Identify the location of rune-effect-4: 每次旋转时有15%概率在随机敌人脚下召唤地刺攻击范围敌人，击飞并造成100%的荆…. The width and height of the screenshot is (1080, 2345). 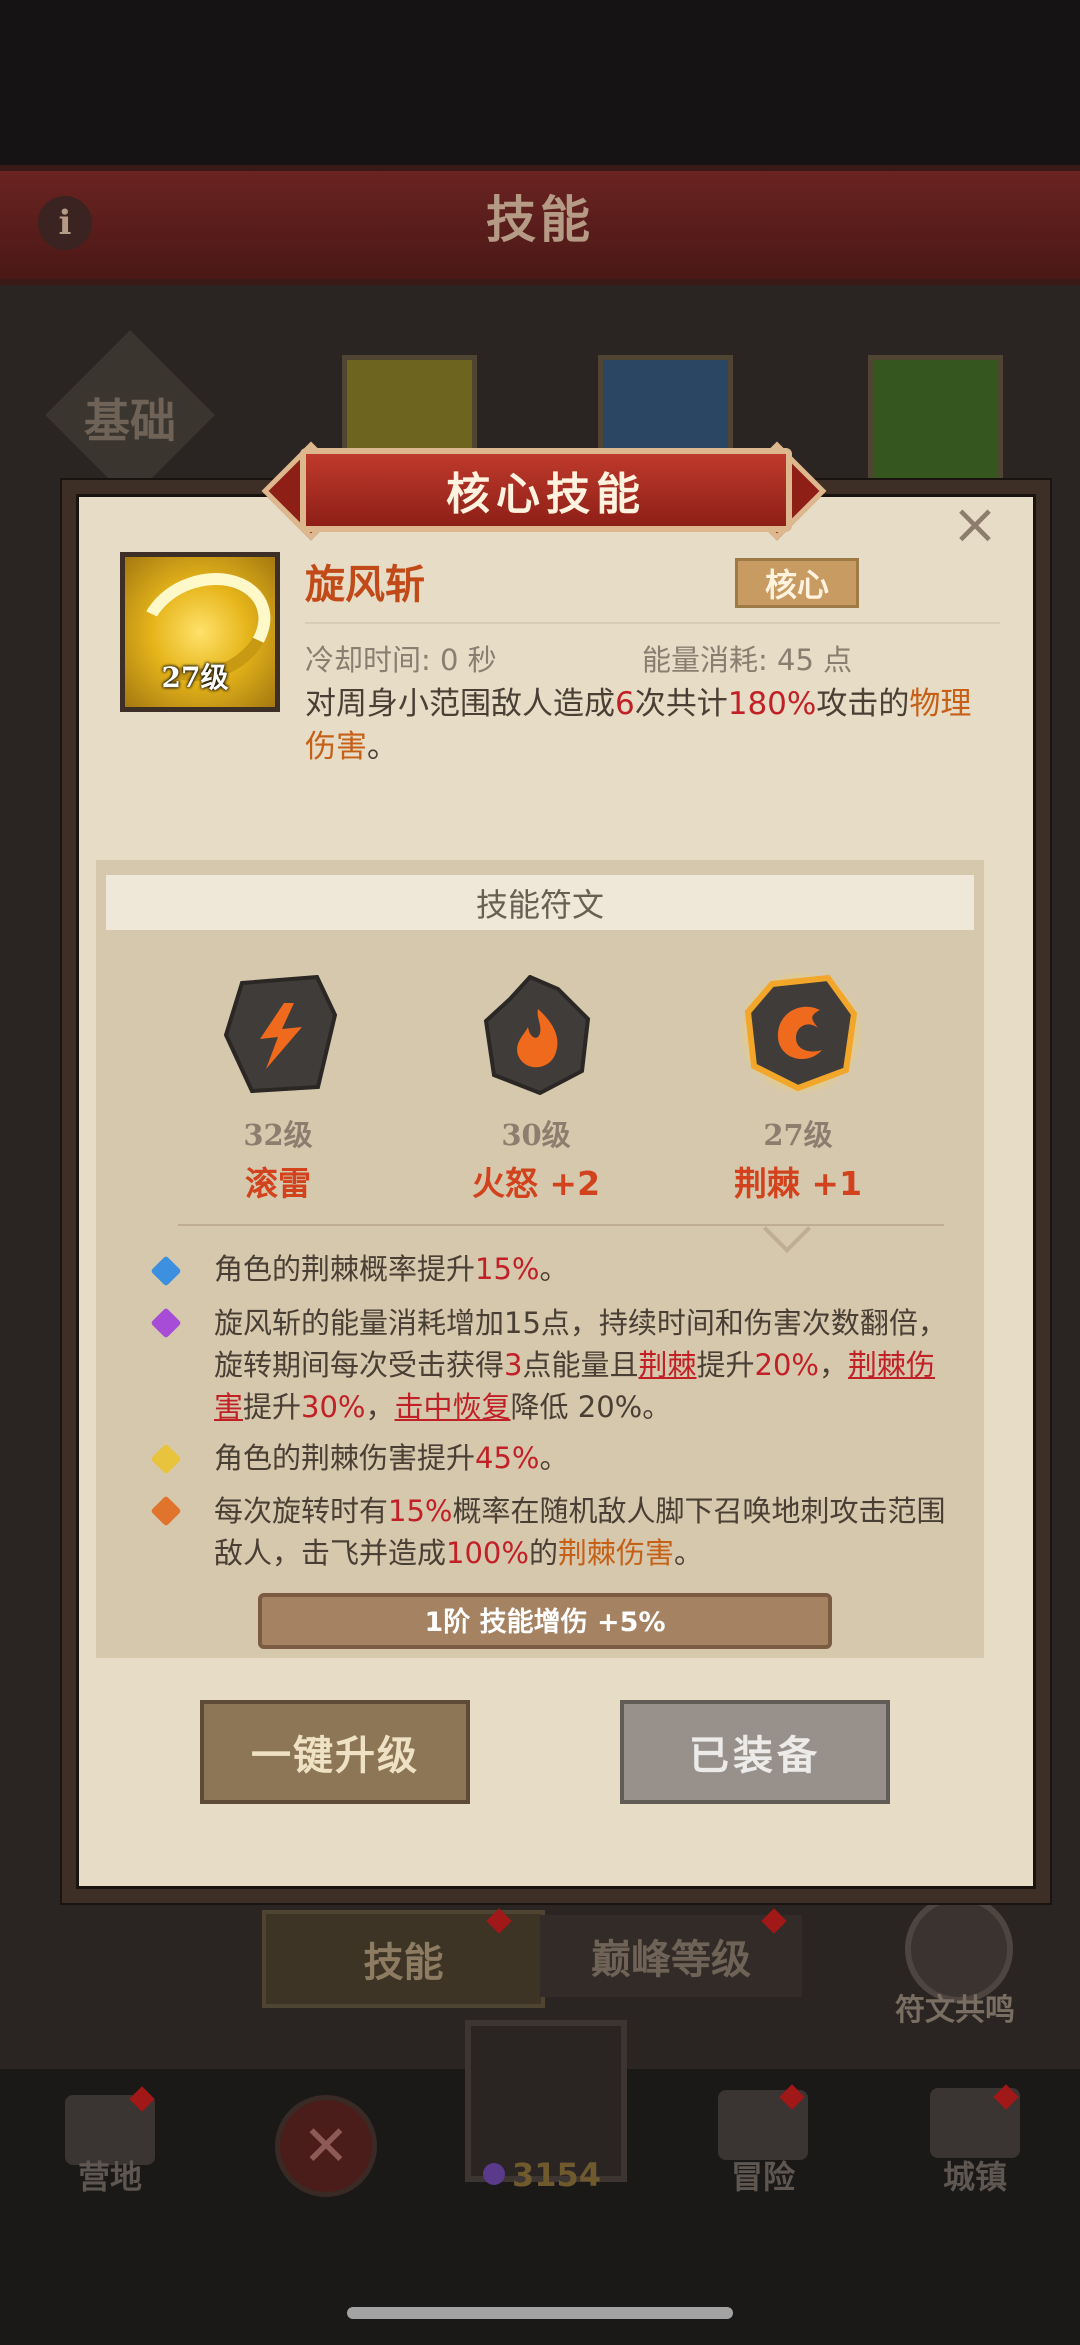
(580, 1532).